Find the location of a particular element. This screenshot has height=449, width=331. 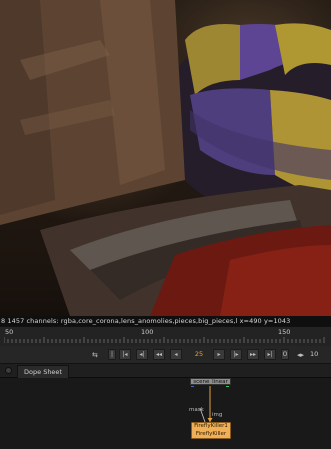

edge-label-mask: mask is located at coordinates (196, 410).